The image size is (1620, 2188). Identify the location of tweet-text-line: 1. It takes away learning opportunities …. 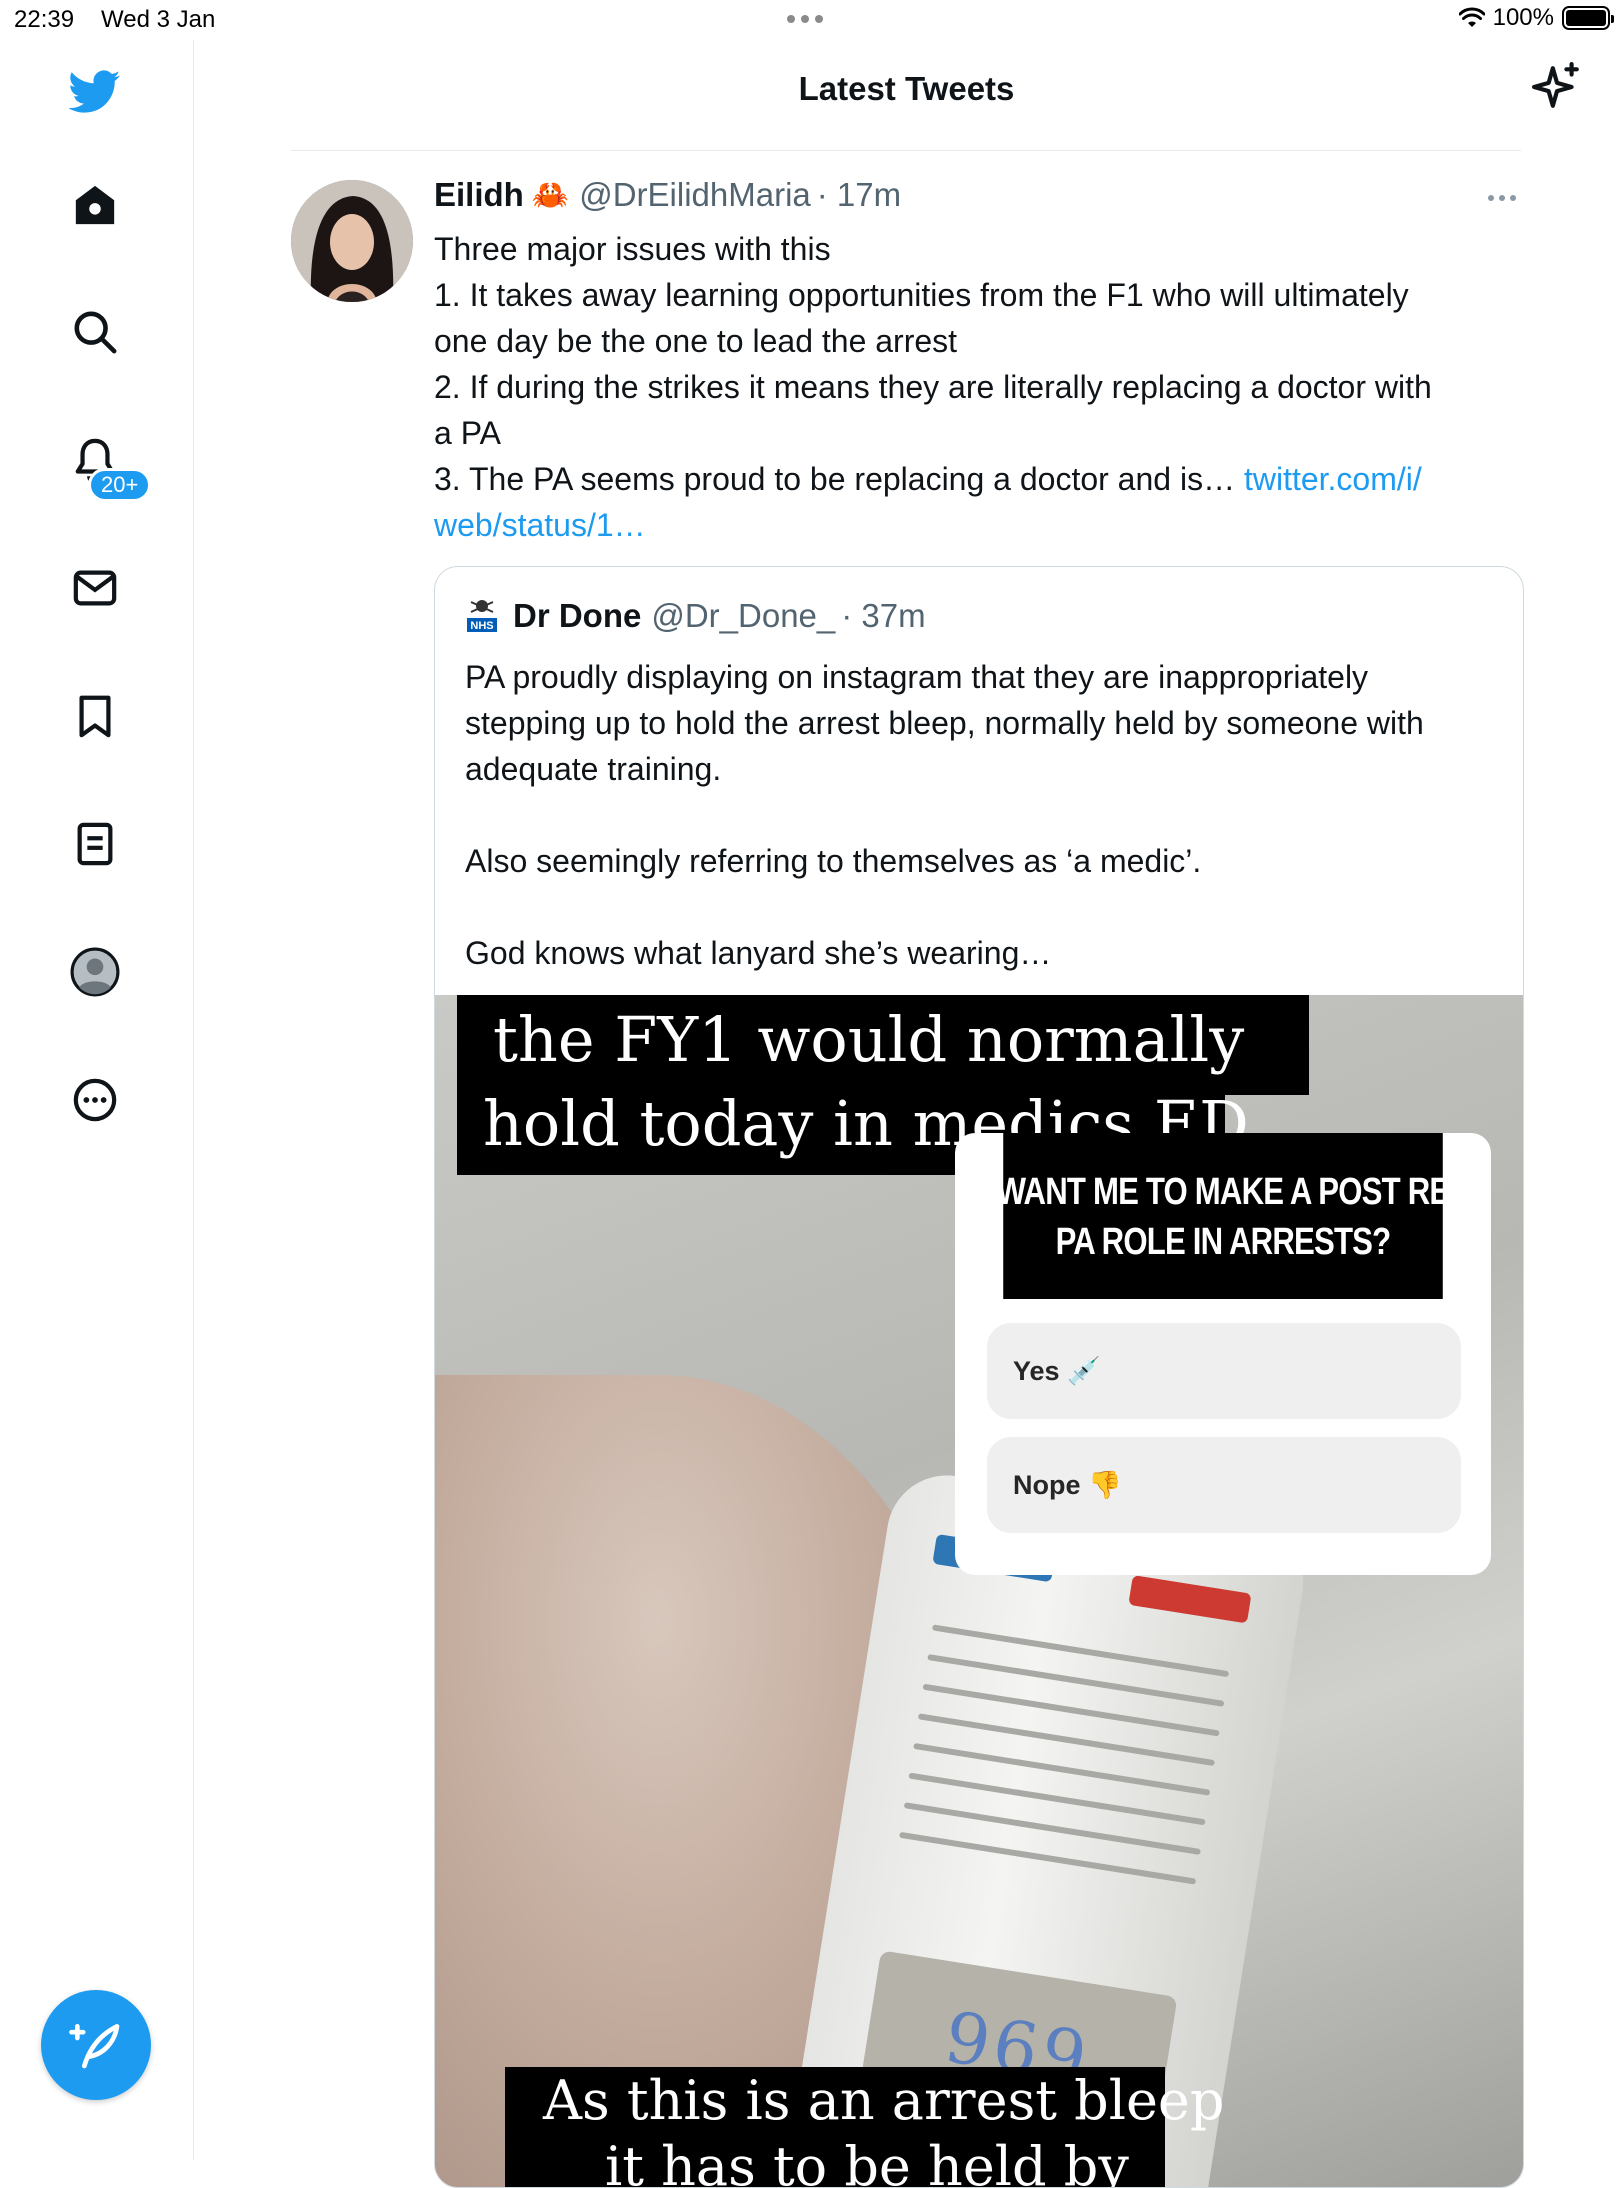
(921, 295).